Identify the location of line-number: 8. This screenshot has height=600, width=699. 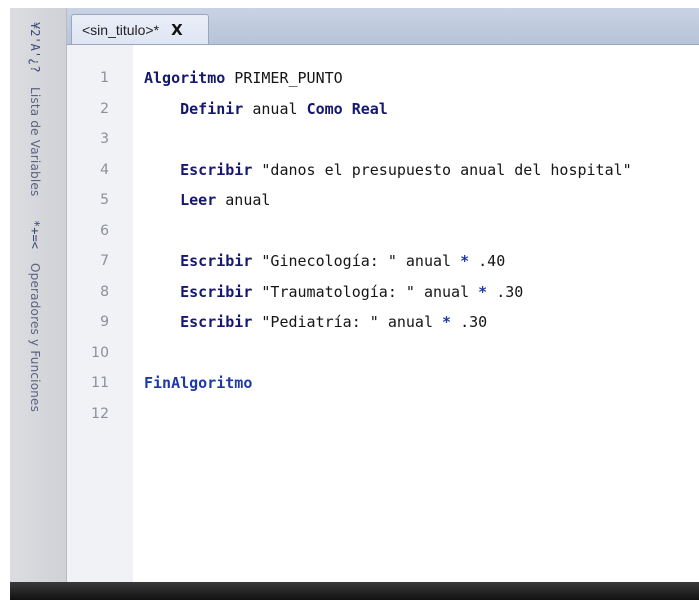
(104, 291).